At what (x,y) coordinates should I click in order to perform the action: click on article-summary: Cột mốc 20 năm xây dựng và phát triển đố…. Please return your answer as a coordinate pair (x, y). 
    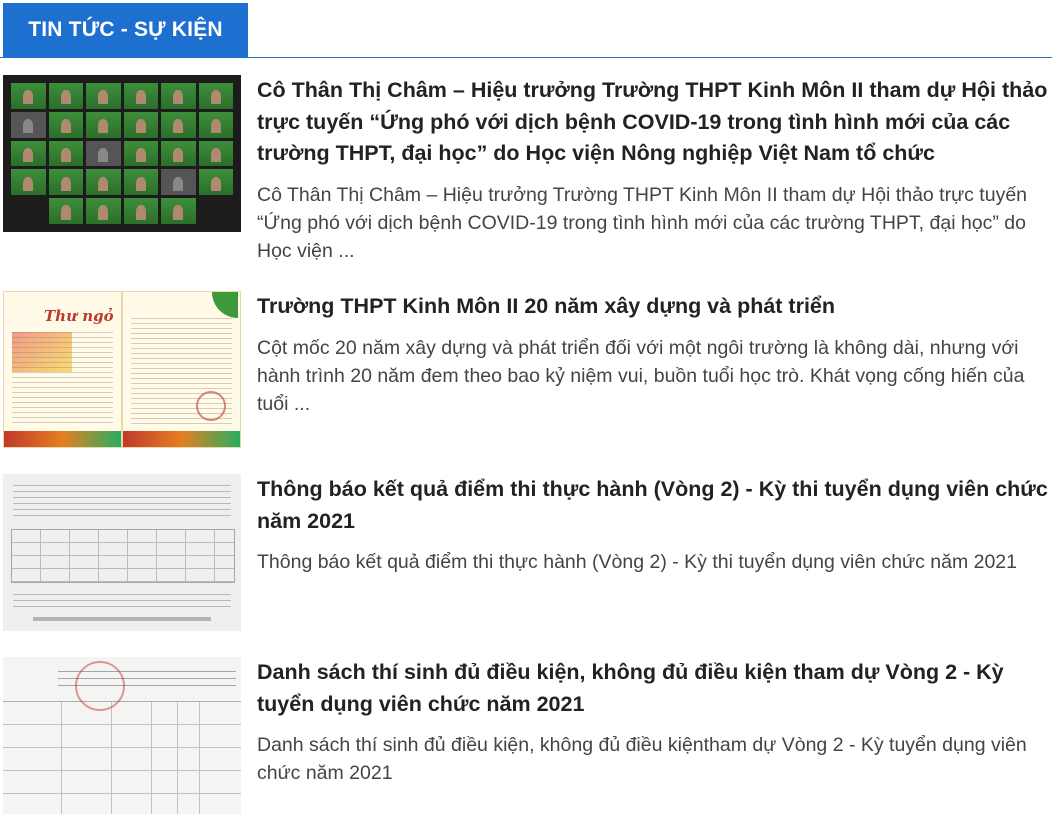
    Looking at the image, I should click on (641, 375).